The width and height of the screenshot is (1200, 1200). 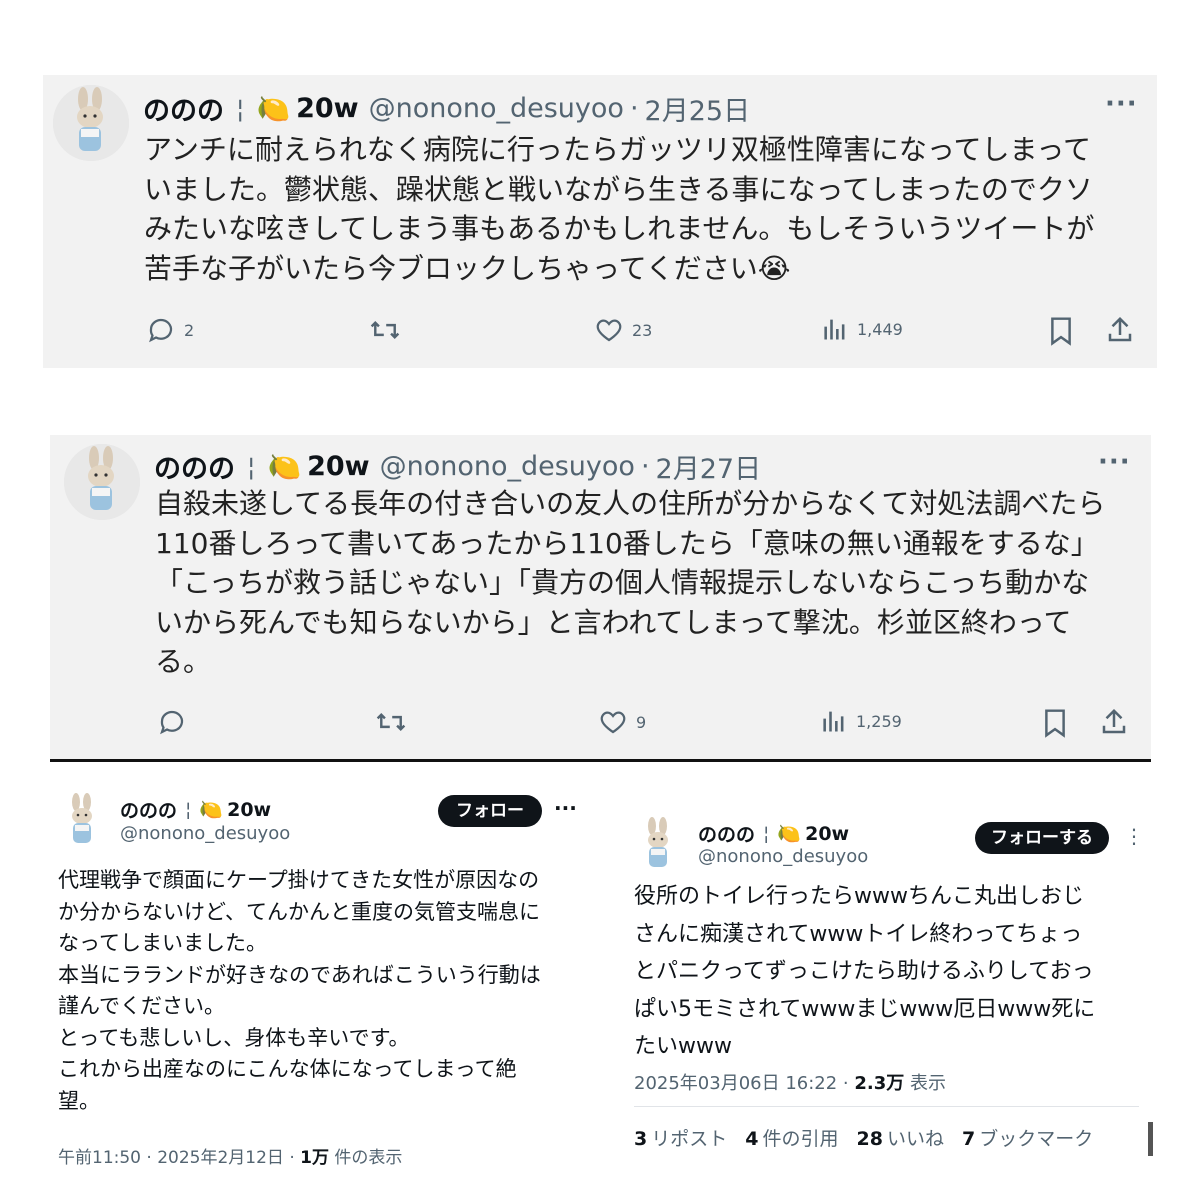 I want to click on reply-icon, so click(x=161, y=330).